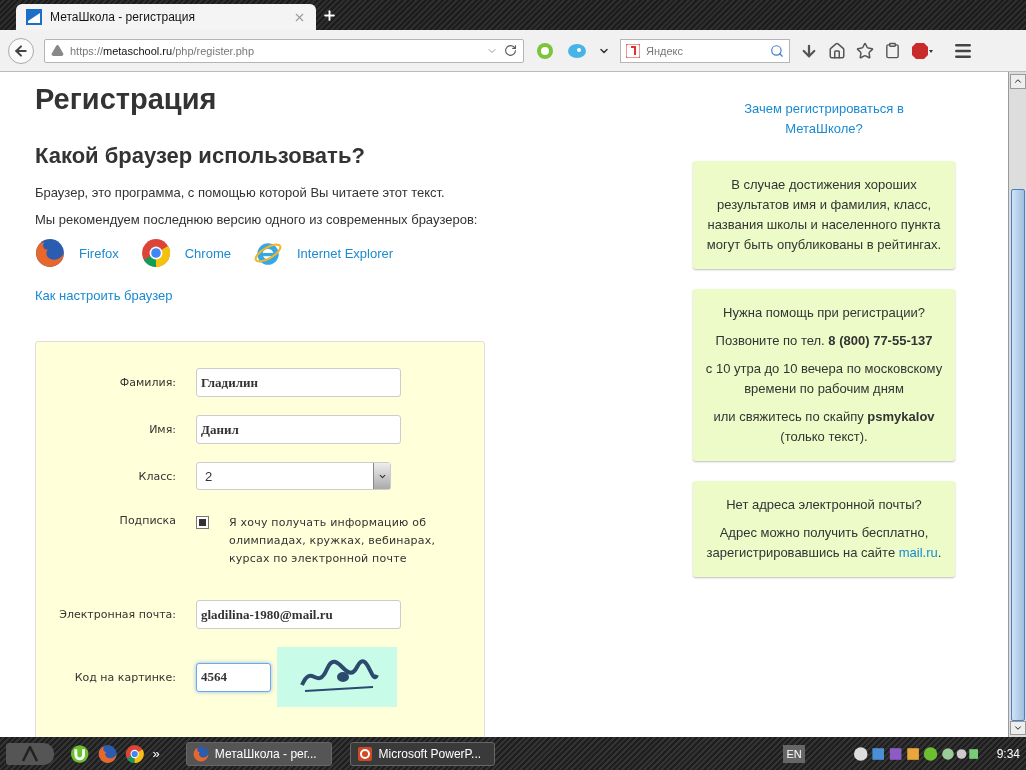  What do you see at coordinates (298, 429) in the screenshot?
I see `text-field: Данил` at bounding box center [298, 429].